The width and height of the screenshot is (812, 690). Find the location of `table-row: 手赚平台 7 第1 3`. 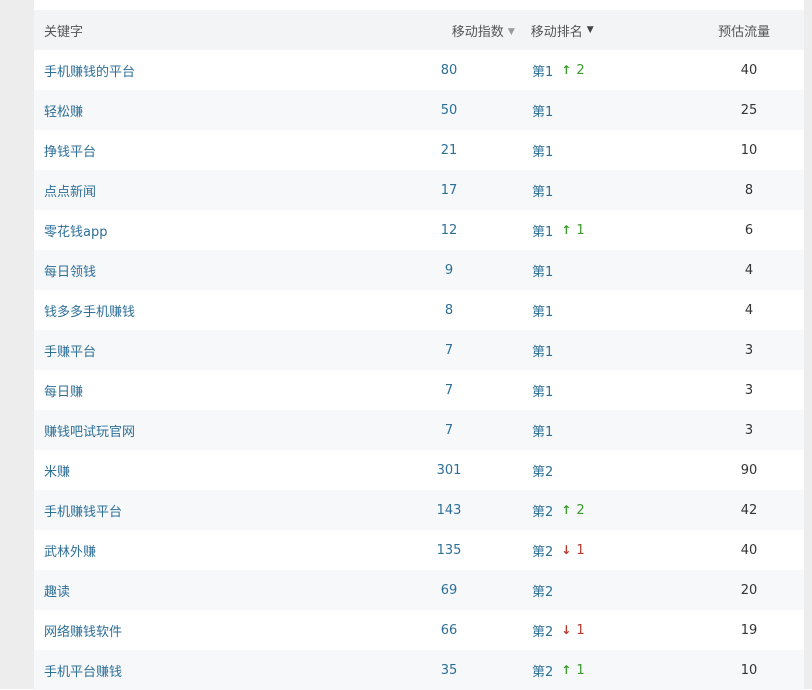

table-row: 手赚平台 7 第1 3 is located at coordinates (419, 350).